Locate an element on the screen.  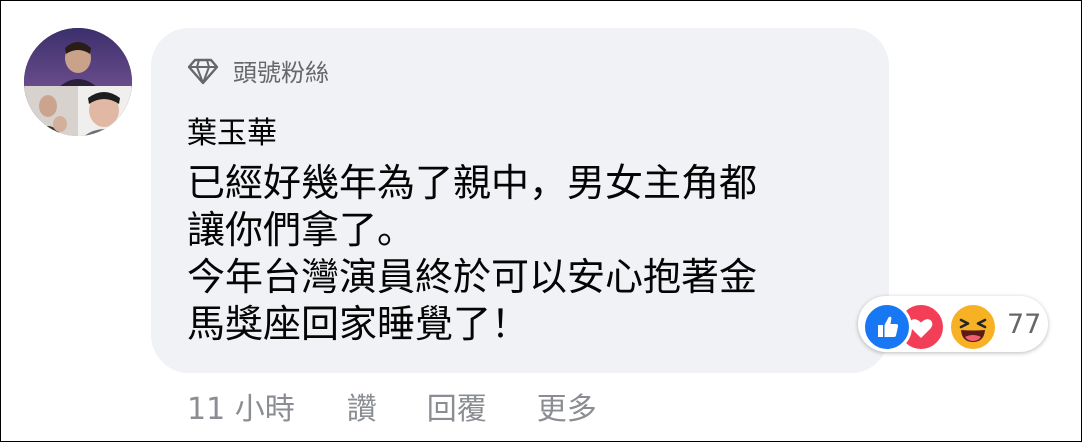
comment-text-line: 讓你們拿了。 is located at coordinates (301, 230).